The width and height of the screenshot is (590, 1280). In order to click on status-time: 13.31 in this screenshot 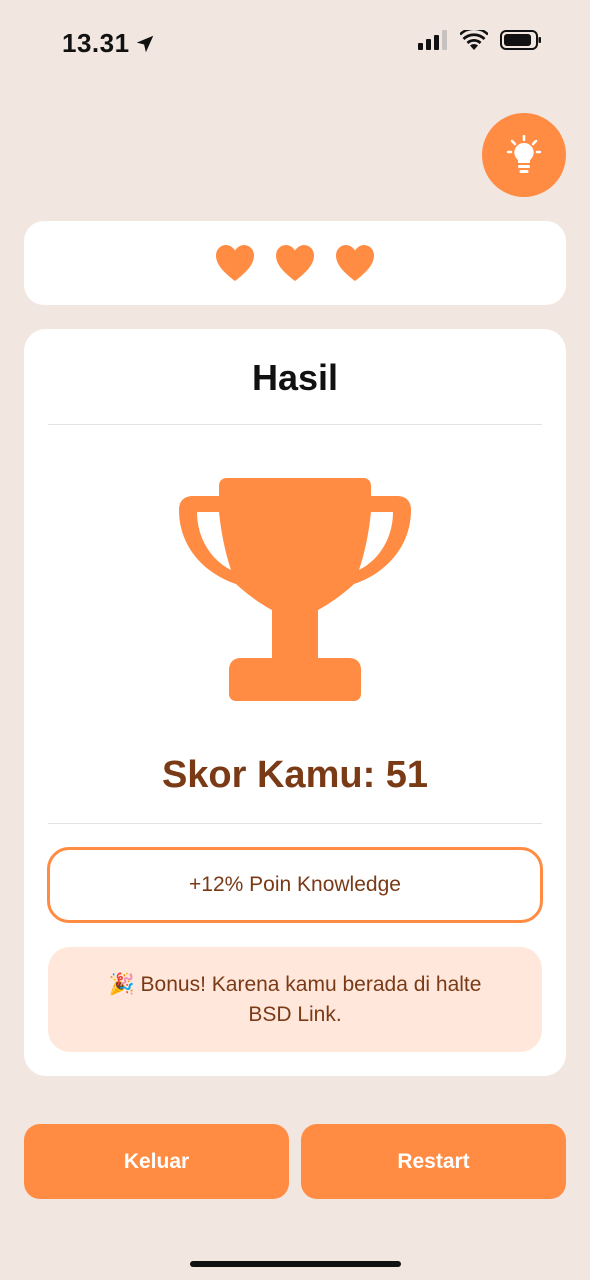, I will do `click(109, 43)`.